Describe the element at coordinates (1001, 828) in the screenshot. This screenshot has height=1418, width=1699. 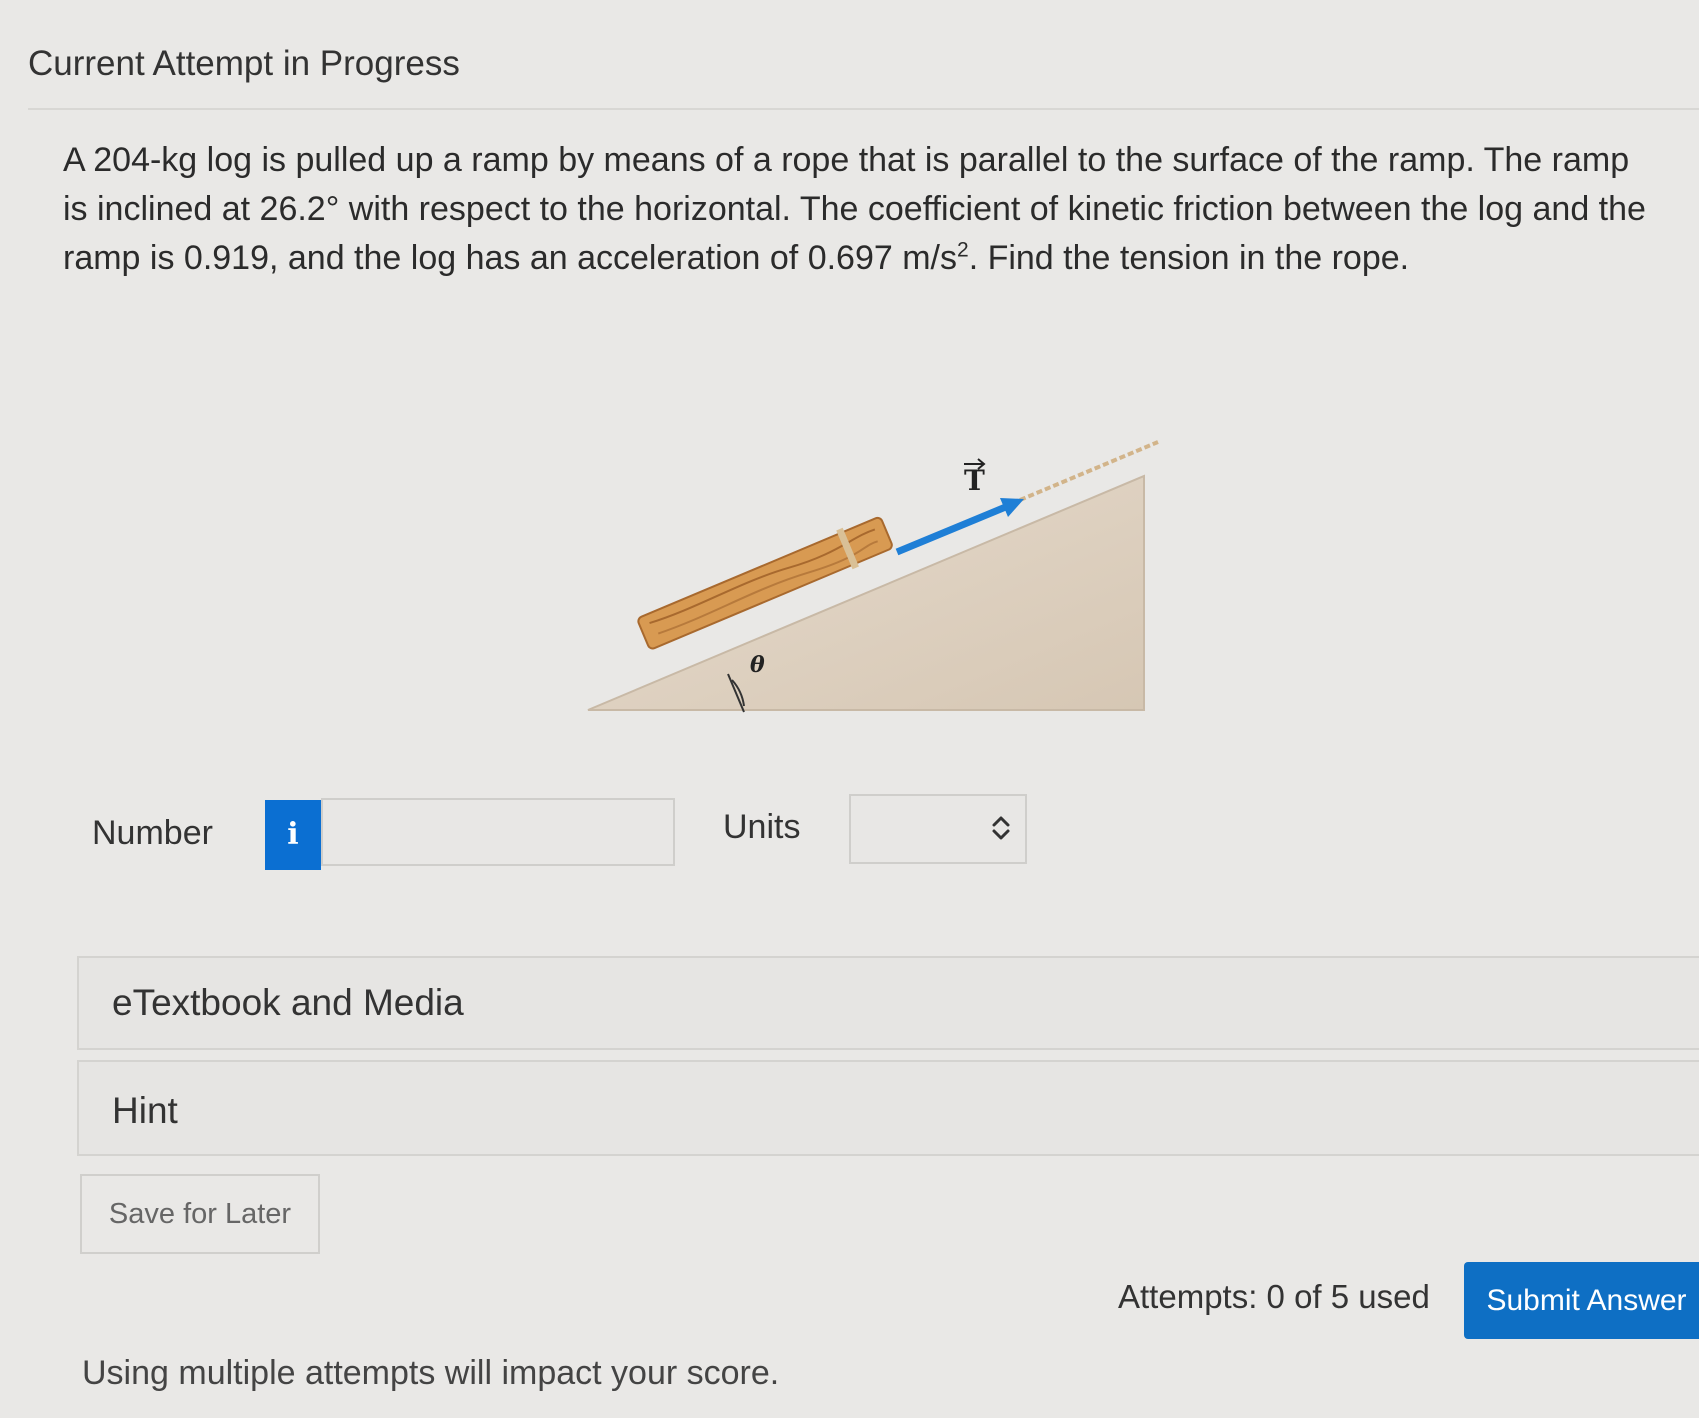
I see `updown-chevron-icon` at that location.